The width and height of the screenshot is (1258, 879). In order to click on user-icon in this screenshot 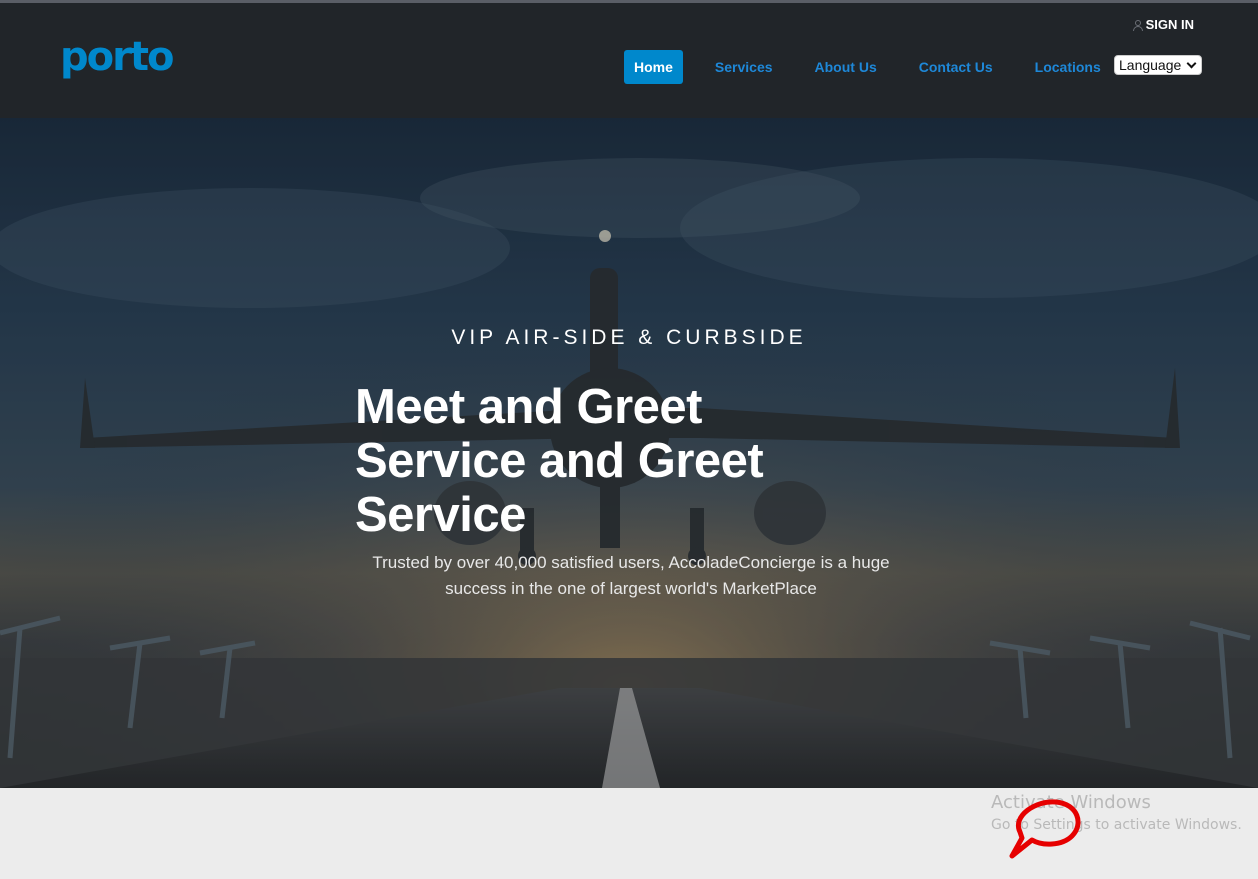, I will do `click(1137, 25)`.